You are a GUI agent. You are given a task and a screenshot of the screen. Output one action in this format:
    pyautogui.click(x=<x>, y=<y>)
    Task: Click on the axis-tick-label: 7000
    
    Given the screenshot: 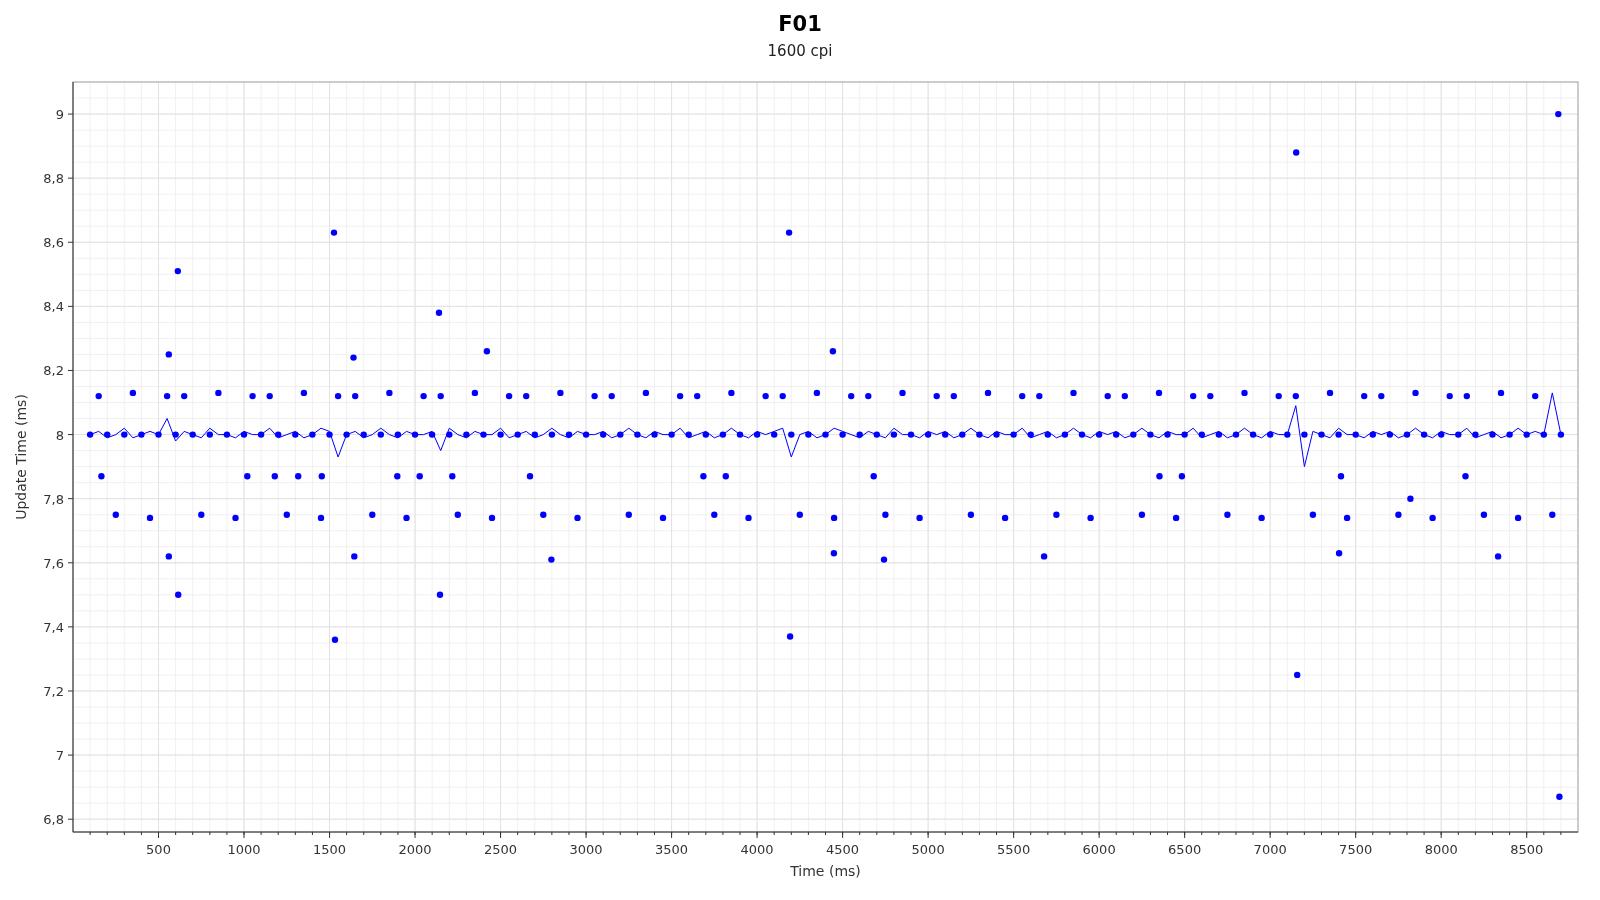 What is the action you would take?
    pyautogui.click(x=1270, y=849)
    